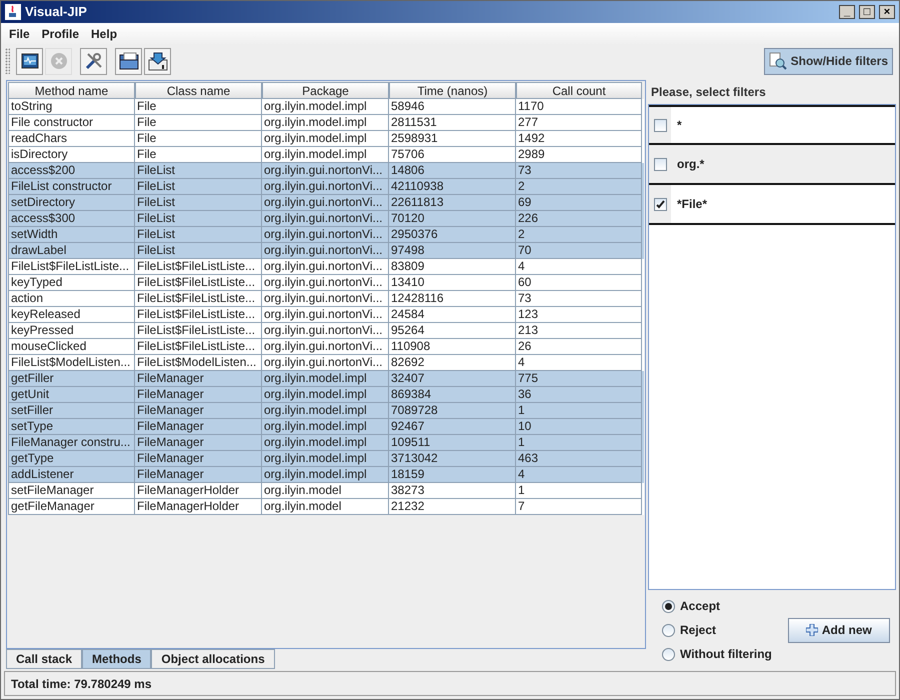 This screenshot has height=700, width=900. I want to click on table-cell: org.ilyin.model, so click(325, 507).